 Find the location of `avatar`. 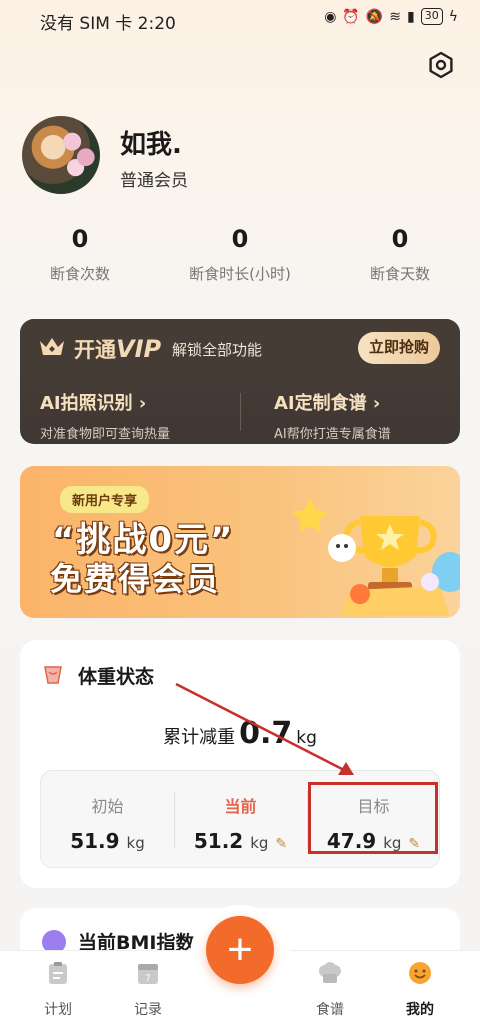

avatar is located at coordinates (61, 155).